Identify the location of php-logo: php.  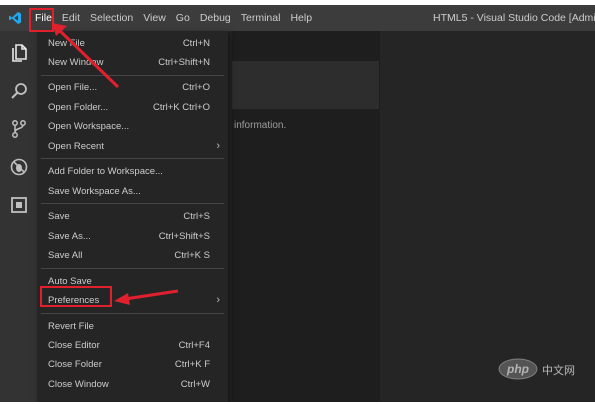
(518, 369).